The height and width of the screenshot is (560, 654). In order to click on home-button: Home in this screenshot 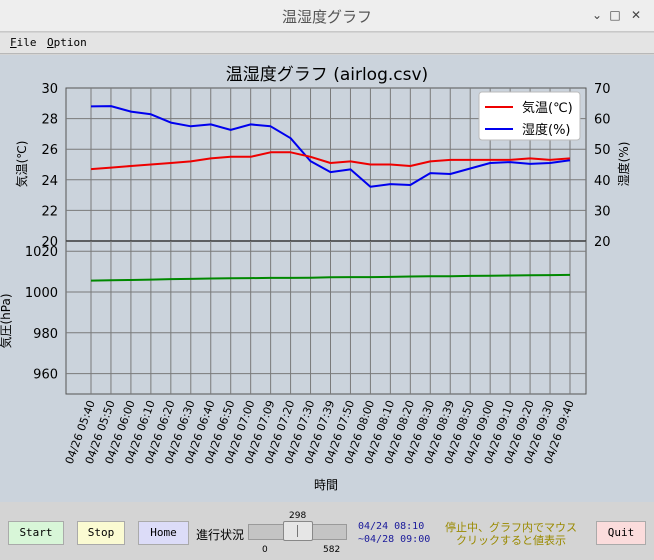, I will do `click(163, 533)`.